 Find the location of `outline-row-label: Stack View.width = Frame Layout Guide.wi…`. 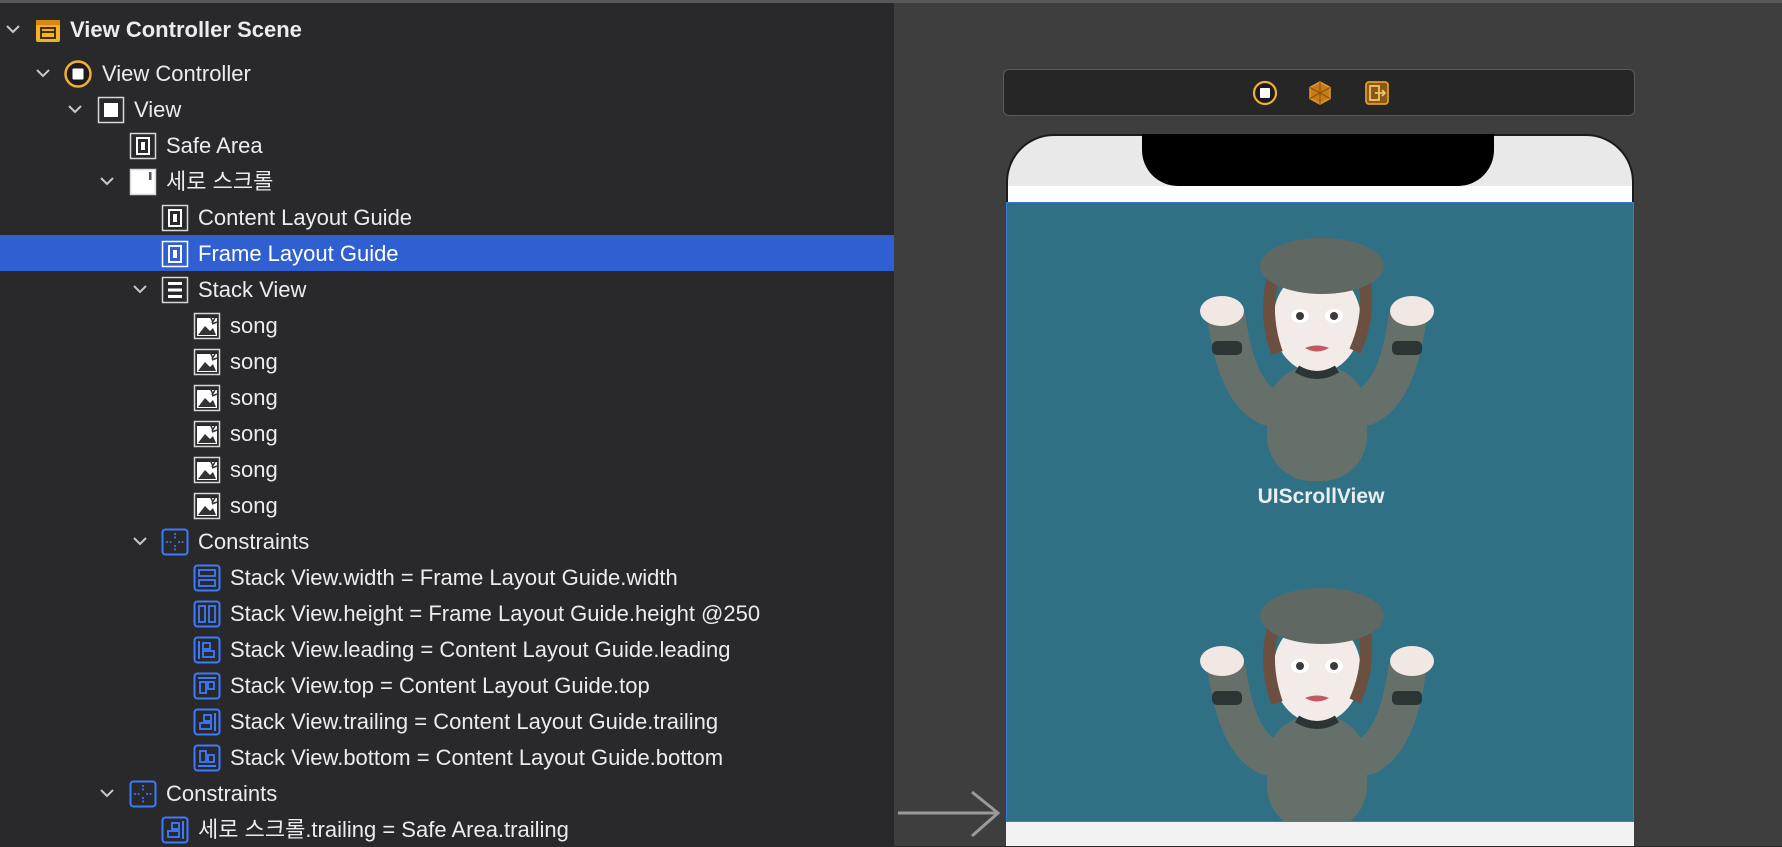

outline-row-label: Stack View.width = Frame Layout Guide.wi… is located at coordinates (454, 577).